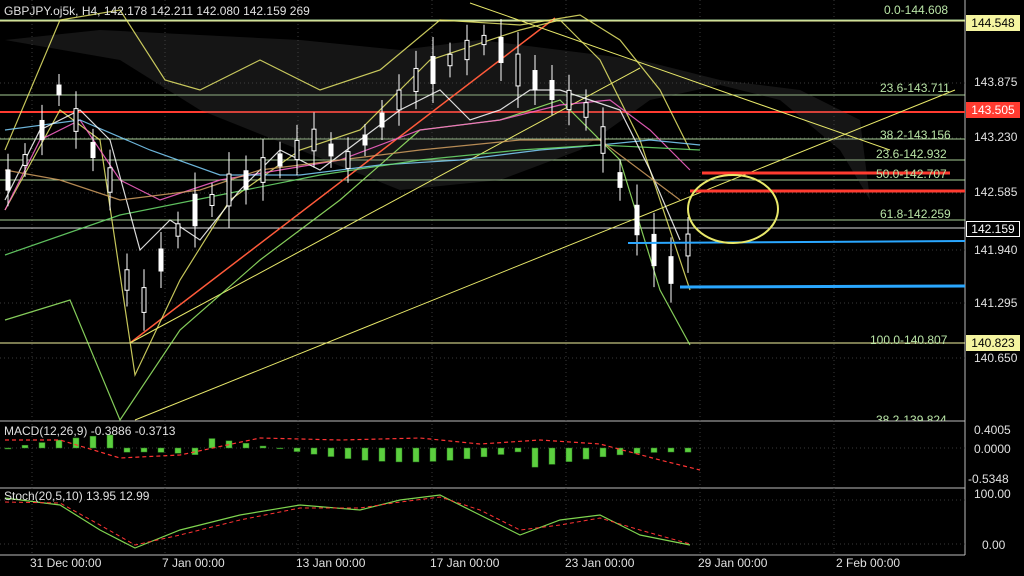  I want to click on fib-label: 23.6-143.711, so click(915, 88).